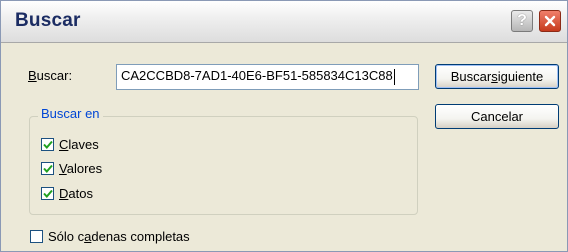  I want to click on find-next-label-post: iguiente, so click(520, 76).